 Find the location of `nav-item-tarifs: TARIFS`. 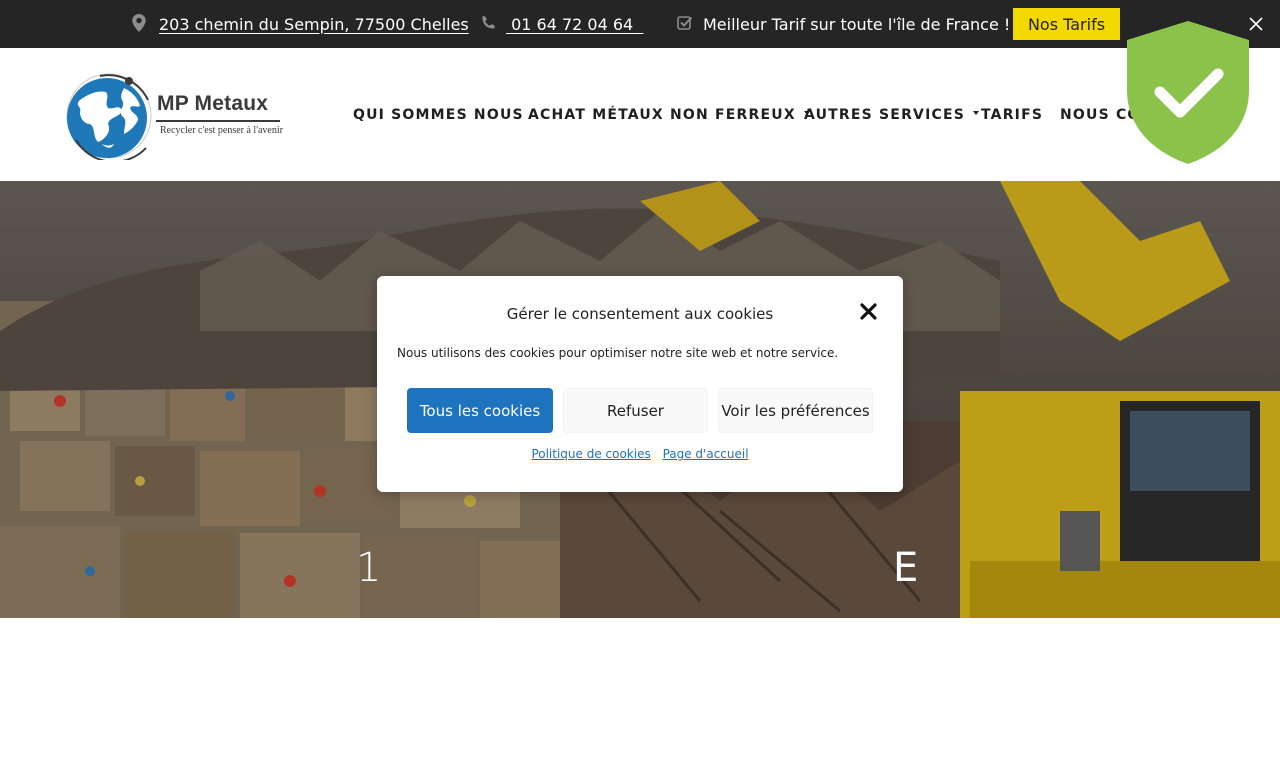

nav-item-tarifs: TARIFS is located at coordinates (1012, 114).